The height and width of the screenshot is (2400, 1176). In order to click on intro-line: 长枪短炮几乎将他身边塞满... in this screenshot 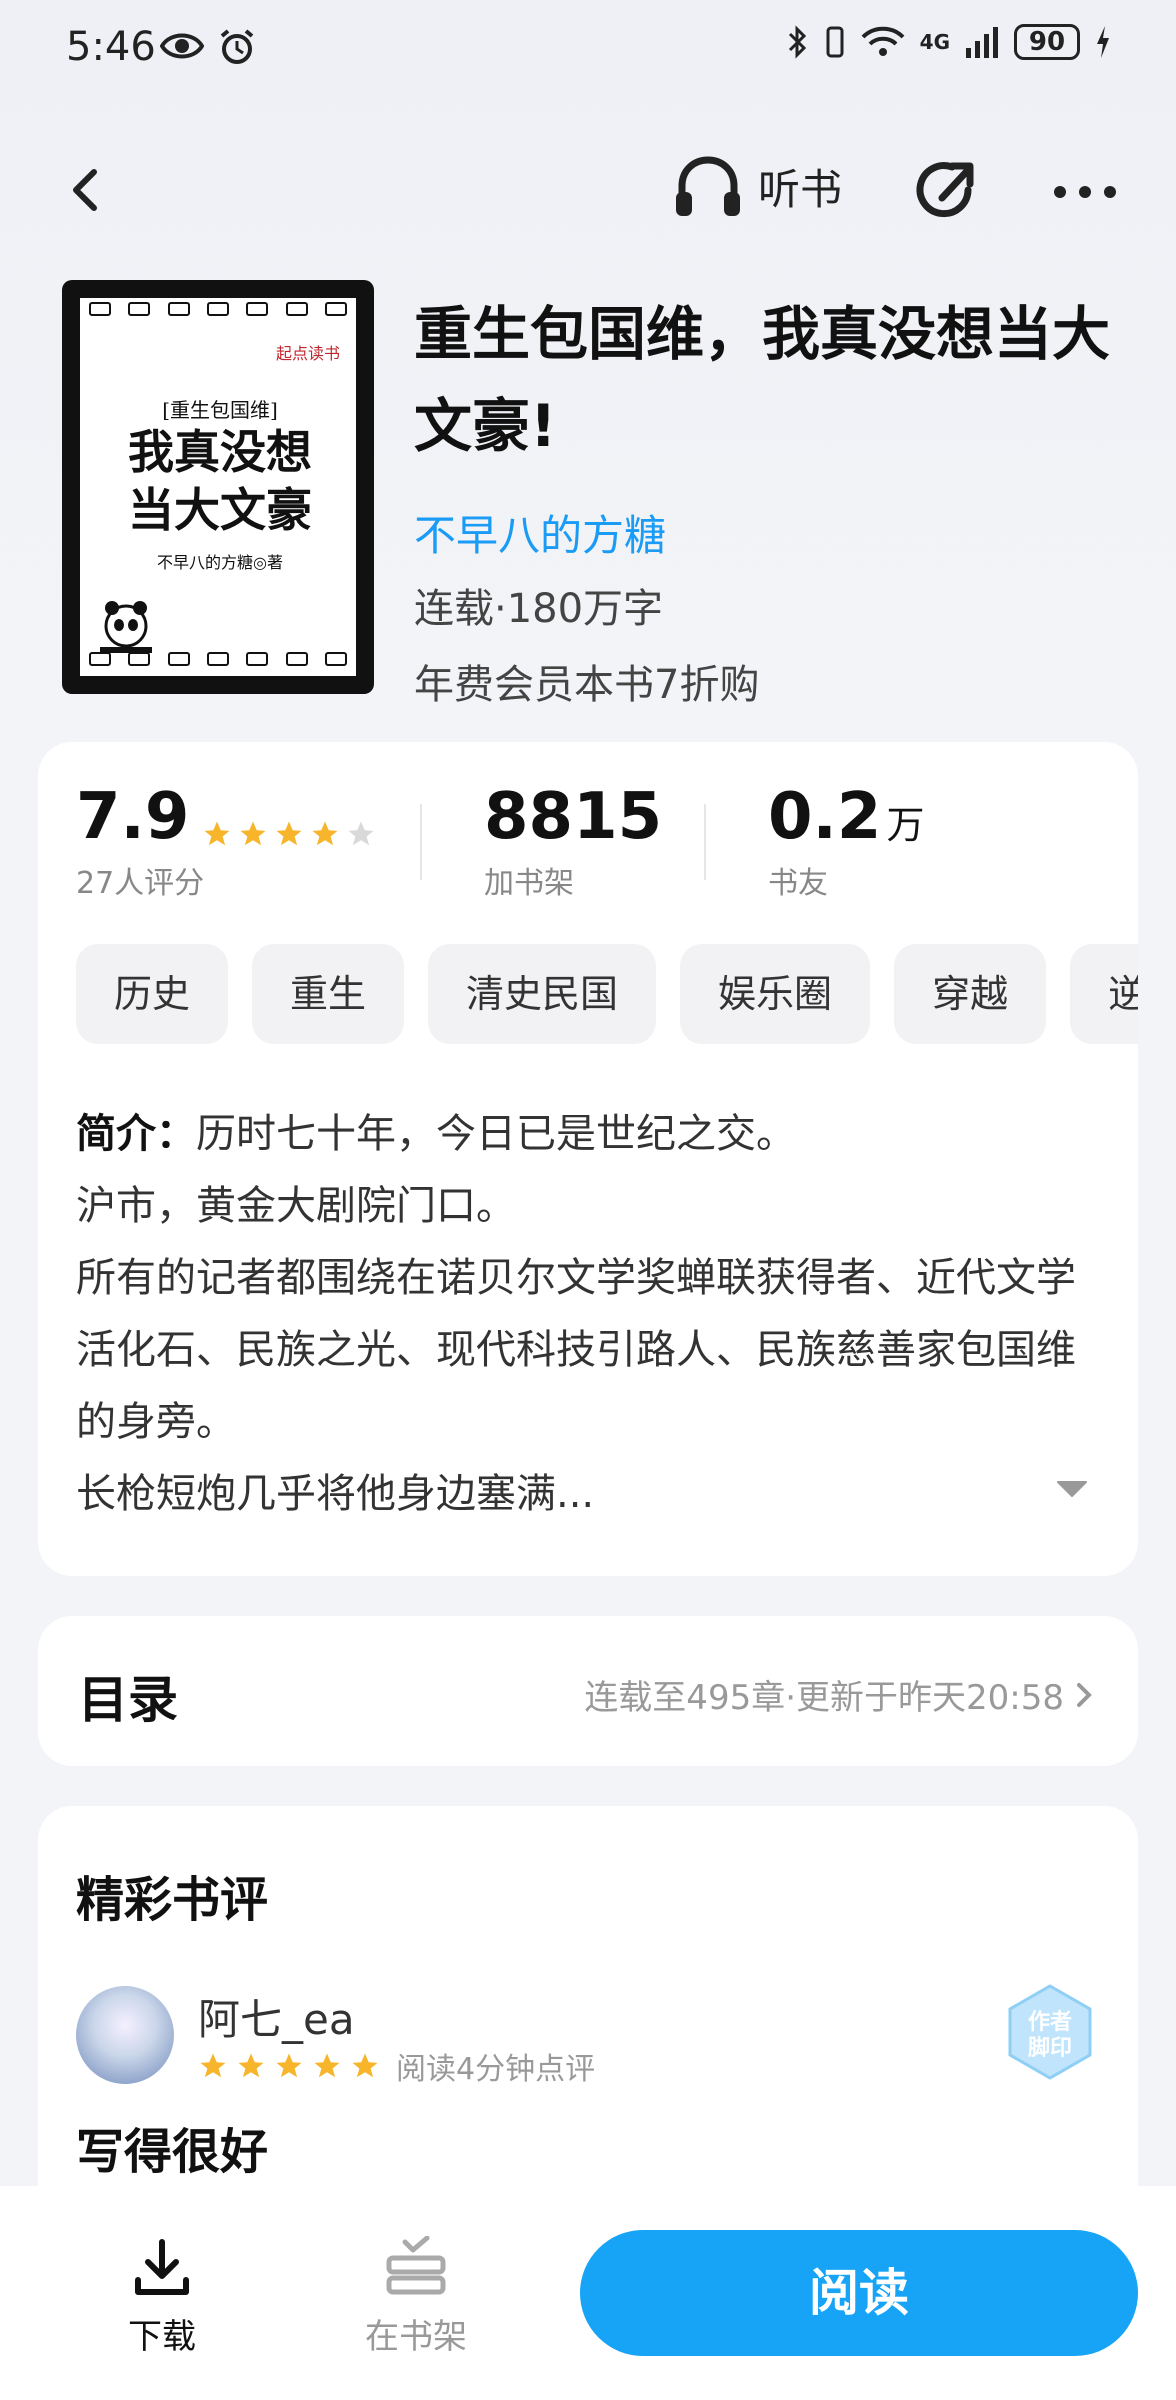, I will do `click(335, 1494)`.